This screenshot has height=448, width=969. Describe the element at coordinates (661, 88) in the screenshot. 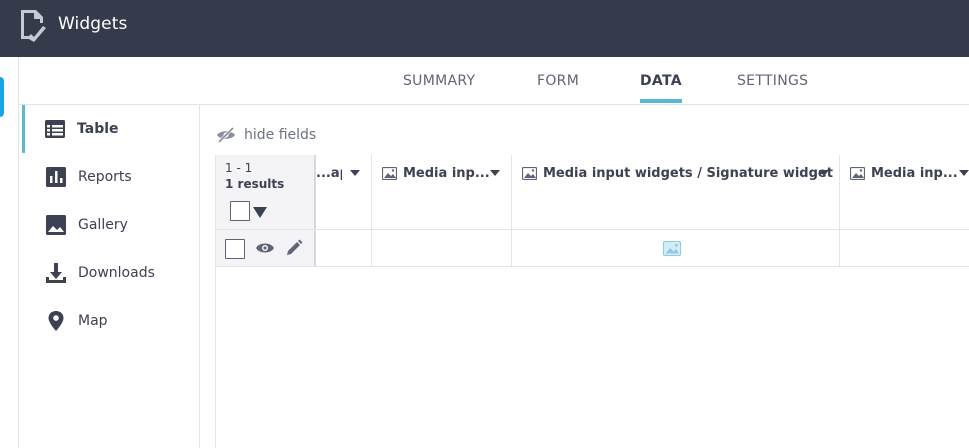

I see `tab-data: DATA` at that location.